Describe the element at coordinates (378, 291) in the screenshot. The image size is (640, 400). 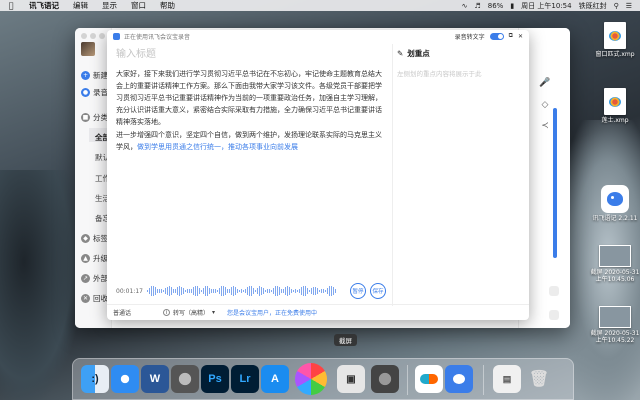
I see `save-button: 保存` at that location.